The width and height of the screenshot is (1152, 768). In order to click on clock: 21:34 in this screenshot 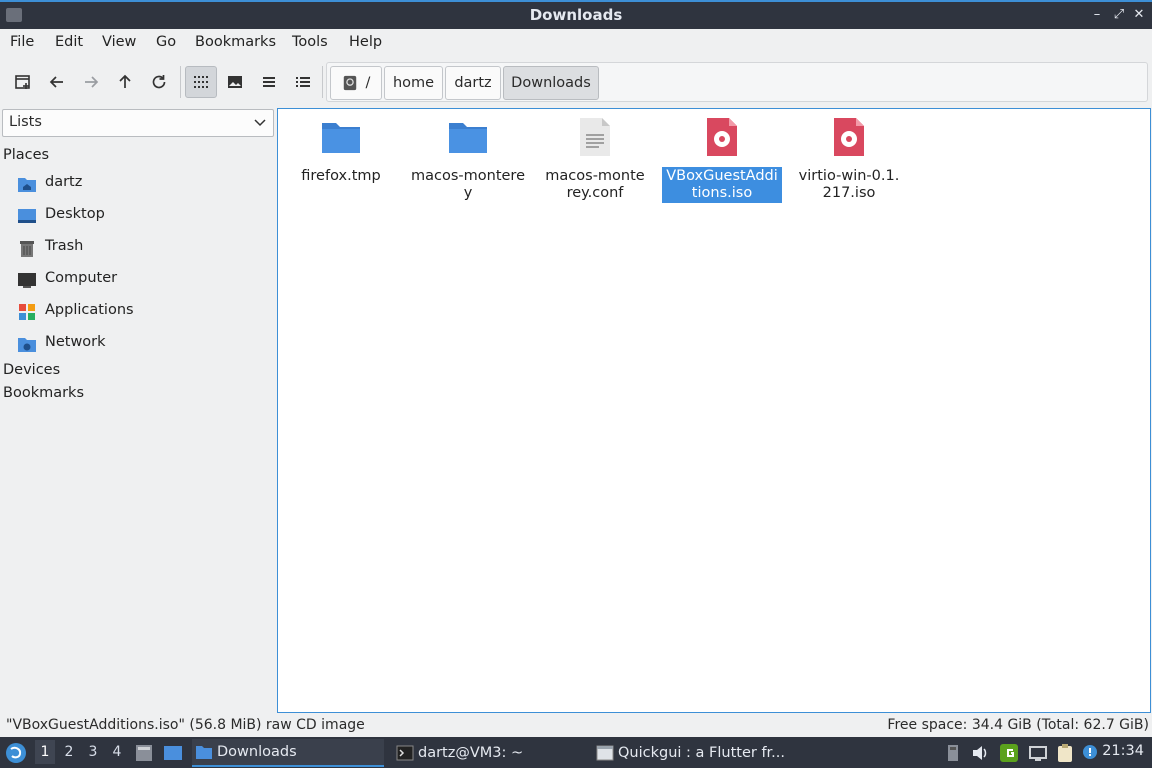, I will do `click(1123, 751)`.